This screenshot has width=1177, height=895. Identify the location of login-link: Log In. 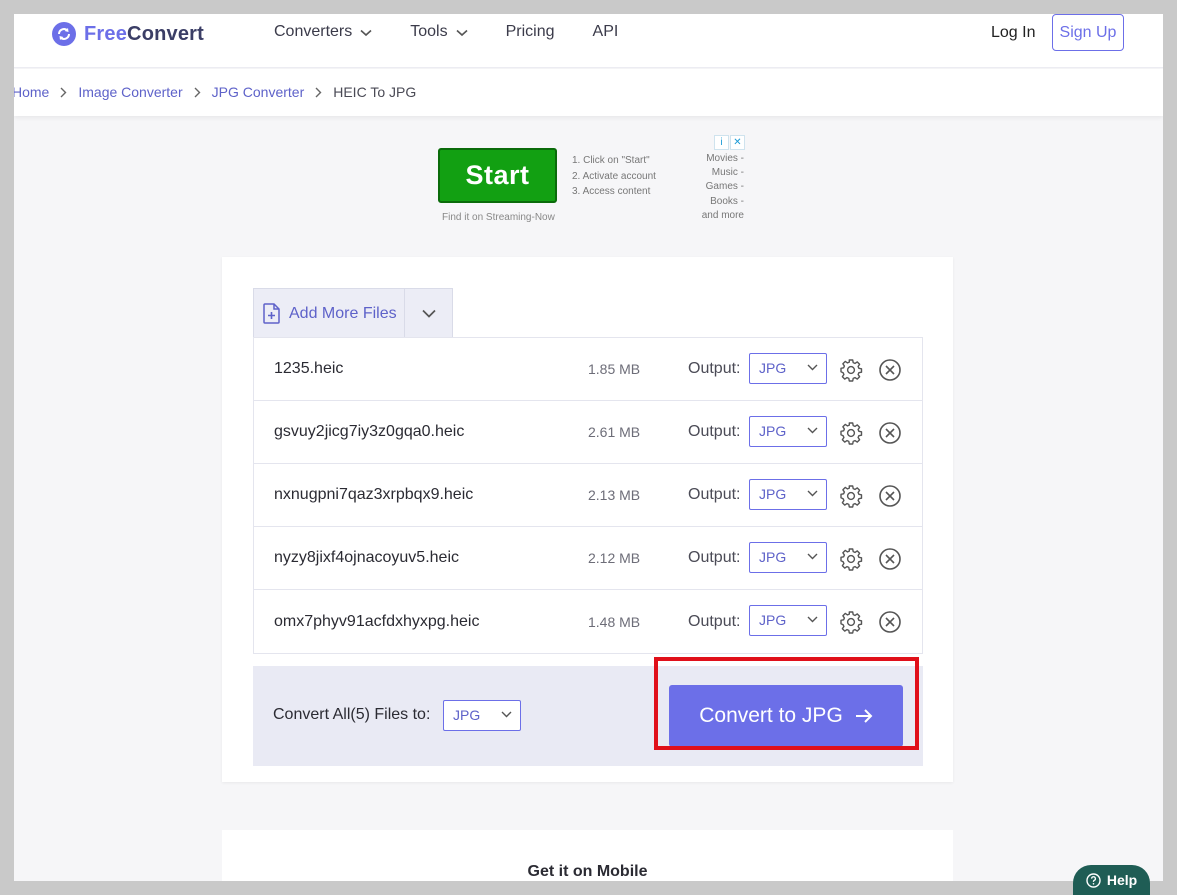
(1013, 33).